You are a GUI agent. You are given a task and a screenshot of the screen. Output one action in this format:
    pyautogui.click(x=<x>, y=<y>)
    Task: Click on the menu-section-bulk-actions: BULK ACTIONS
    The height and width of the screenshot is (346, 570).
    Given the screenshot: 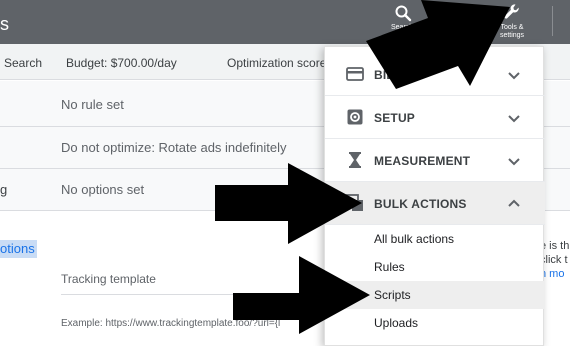 What is the action you would take?
    pyautogui.click(x=435, y=203)
    